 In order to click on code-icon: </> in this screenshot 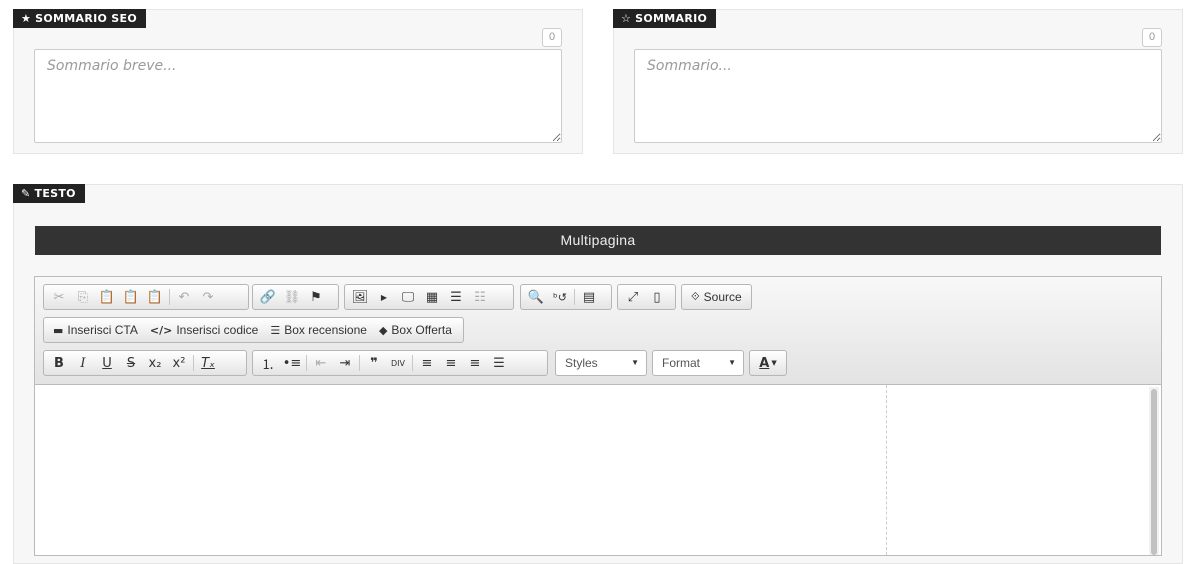, I will do `click(161, 330)`.